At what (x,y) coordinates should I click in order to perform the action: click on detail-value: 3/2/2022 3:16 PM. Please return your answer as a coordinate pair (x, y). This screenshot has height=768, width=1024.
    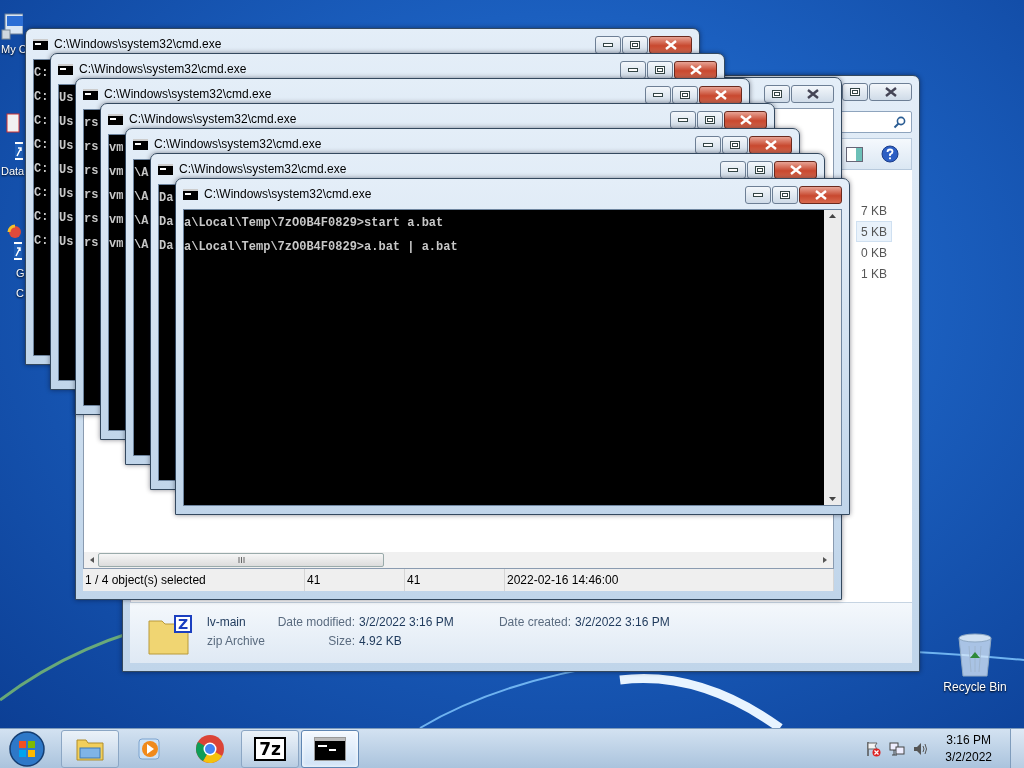
    Looking at the image, I should click on (623, 622).